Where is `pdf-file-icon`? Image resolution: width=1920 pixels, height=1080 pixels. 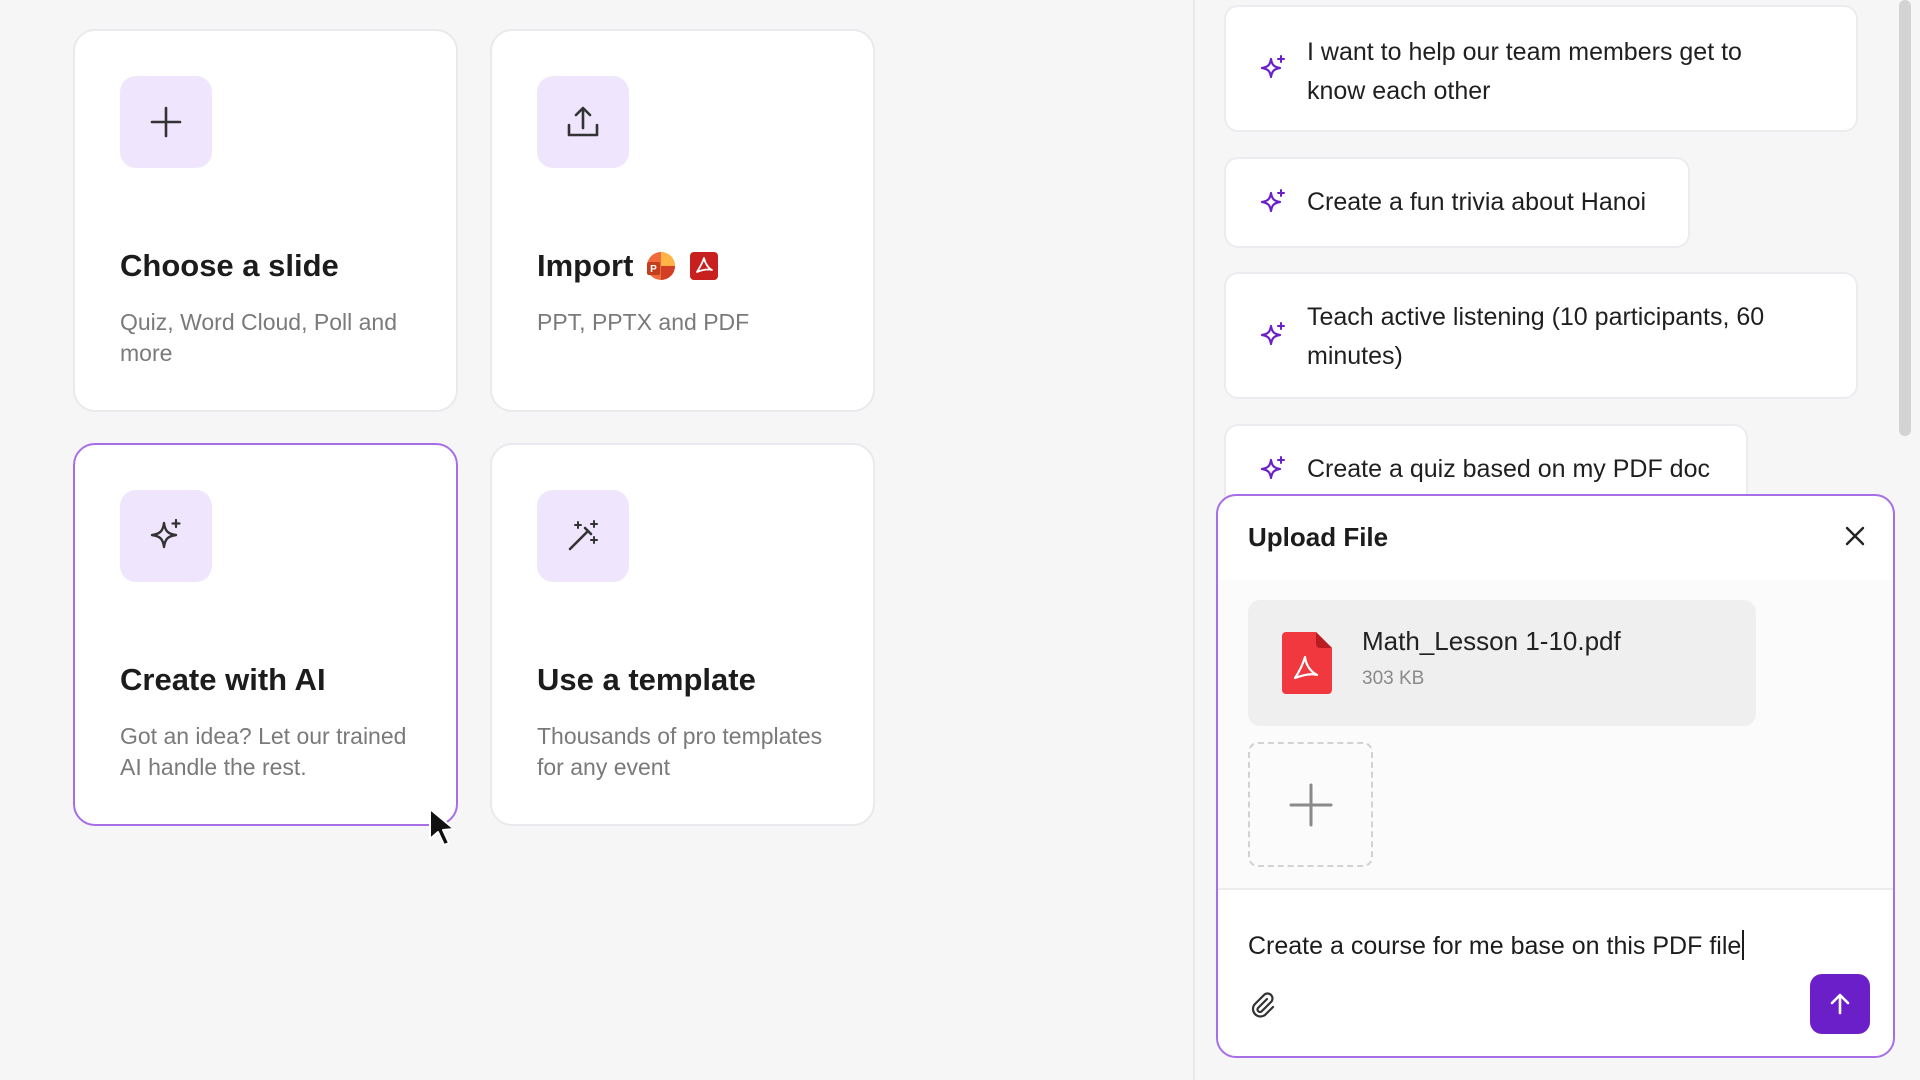
pdf-file-icon is located at coordinates (1307, 663).